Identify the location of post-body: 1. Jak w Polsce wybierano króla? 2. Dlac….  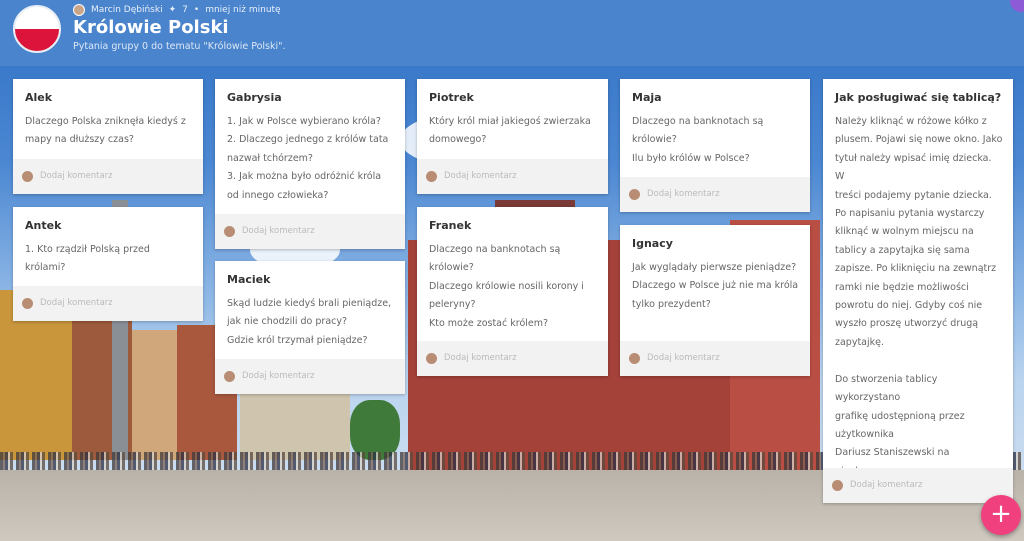
(308, 158).